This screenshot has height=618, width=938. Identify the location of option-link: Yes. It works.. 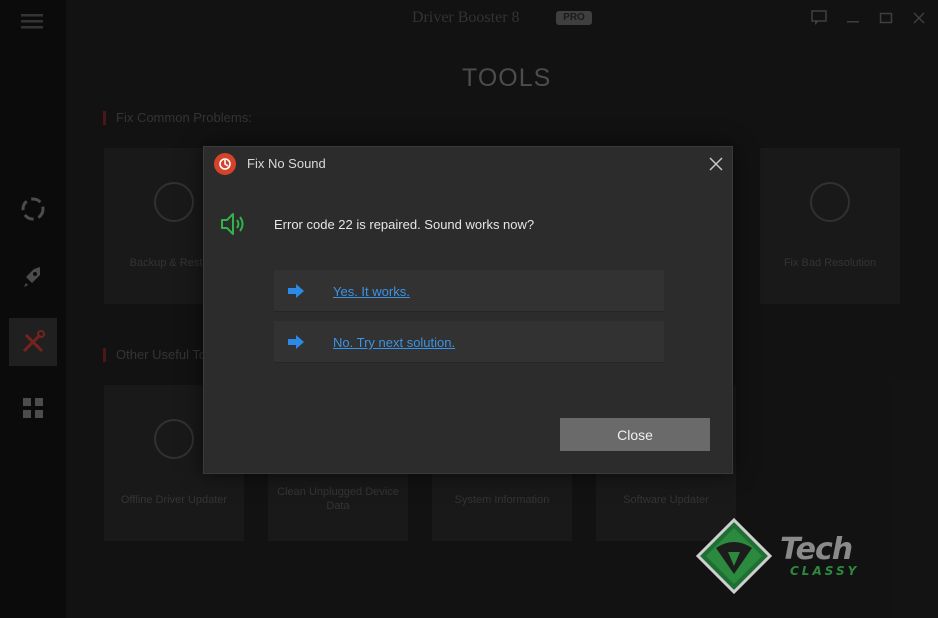
(371, 291).